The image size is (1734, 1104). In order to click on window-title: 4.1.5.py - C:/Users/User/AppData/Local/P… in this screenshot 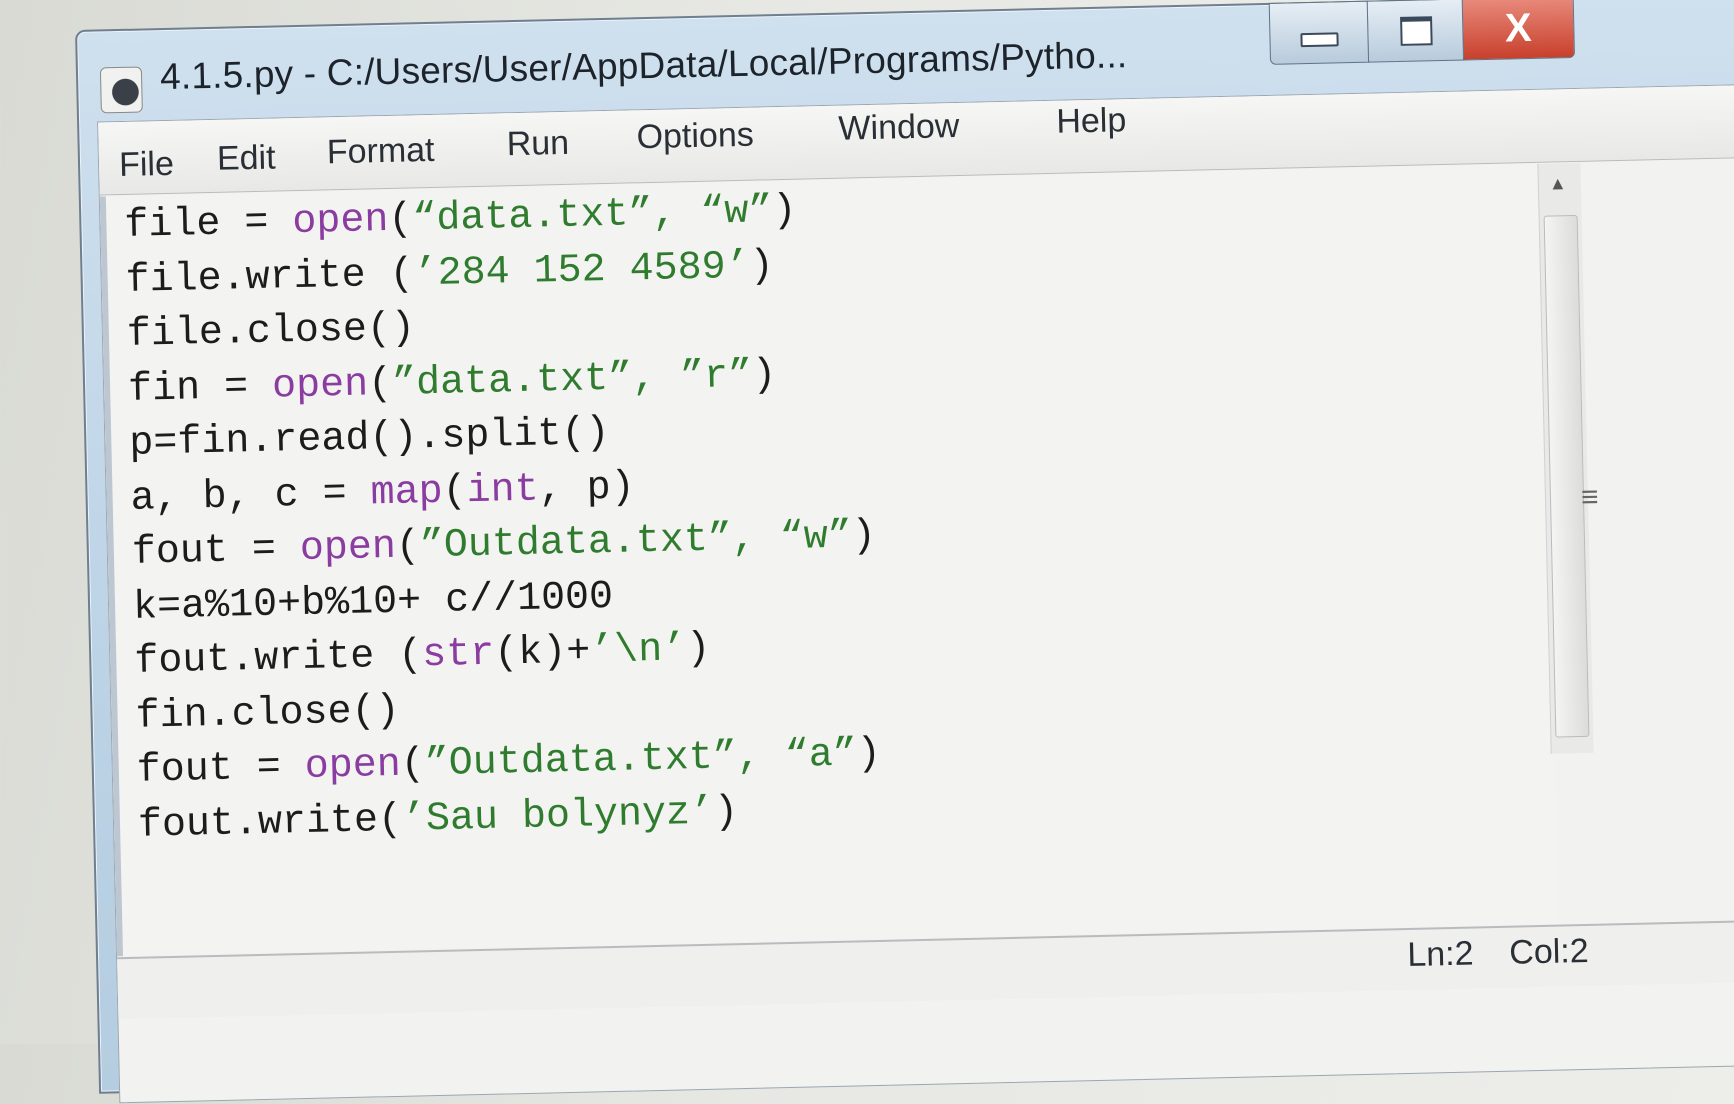, I will do `click(643, 66)`.